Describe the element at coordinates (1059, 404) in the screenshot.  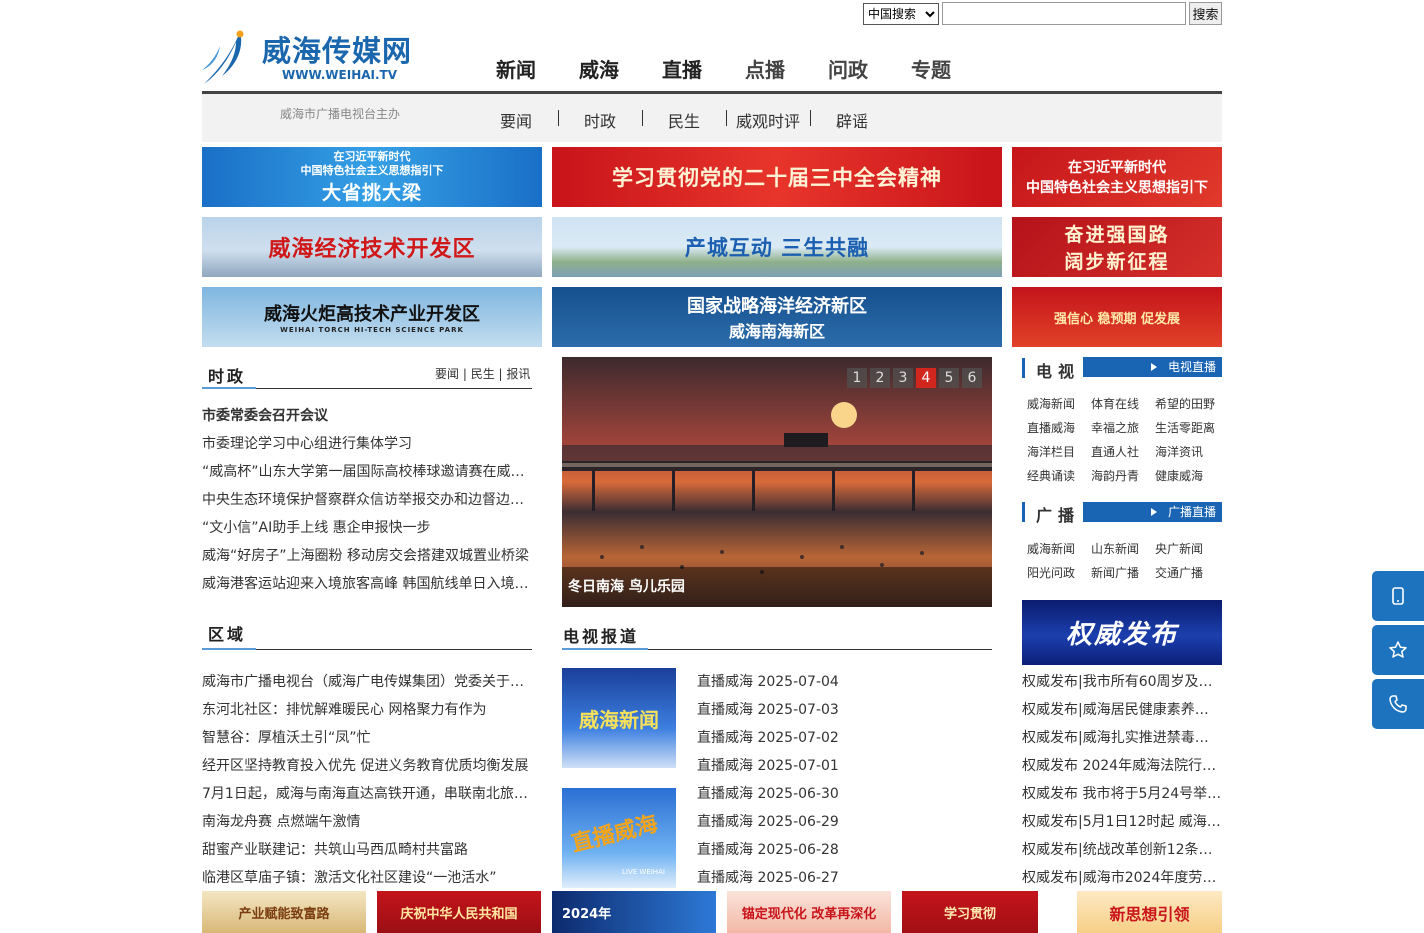
I see `tv-program-link: 威海新闻` at that location.